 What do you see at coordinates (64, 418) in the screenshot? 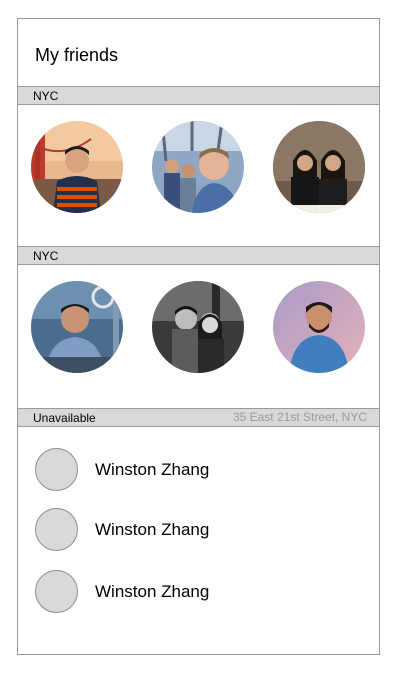
I see `section-label: Unavailable` at bounding box center [64, 418].